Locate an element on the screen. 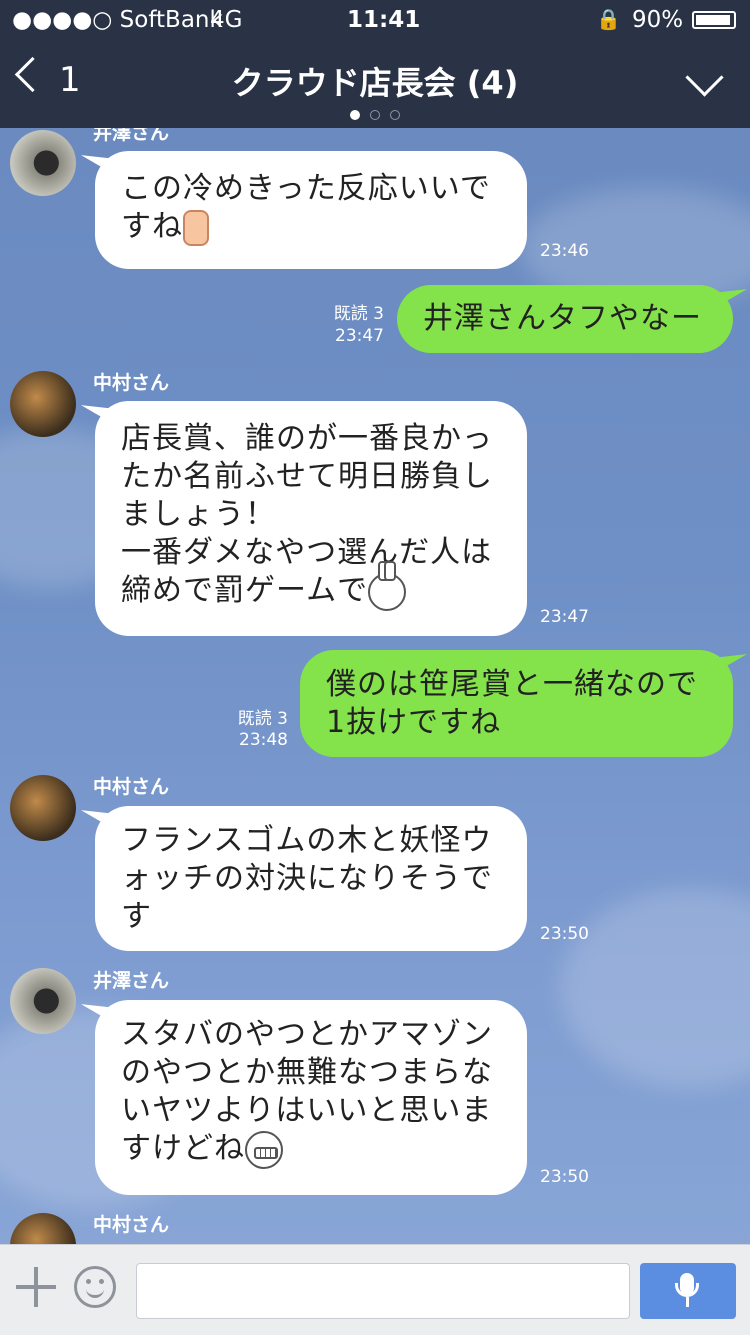  page-indicator is located at coordinates (375, 114).